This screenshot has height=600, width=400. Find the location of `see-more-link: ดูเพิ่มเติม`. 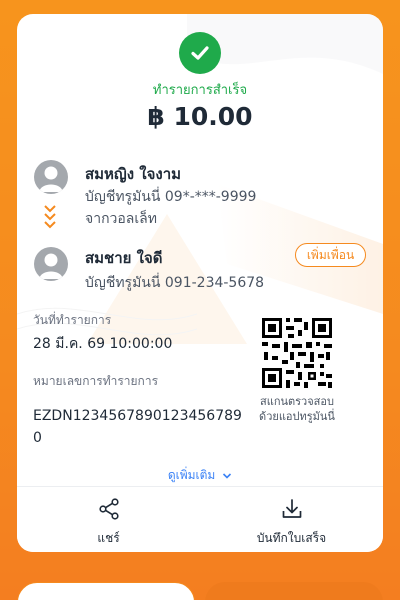

see-more-link: ดูเพิ่มเติม is located at coordinates (200, 475).